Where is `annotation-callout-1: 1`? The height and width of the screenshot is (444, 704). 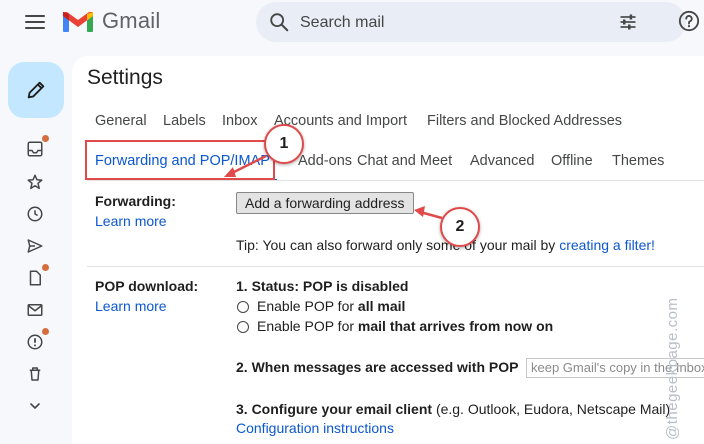 annotation-callout-1: 1 is located at coordinates (284, 144).